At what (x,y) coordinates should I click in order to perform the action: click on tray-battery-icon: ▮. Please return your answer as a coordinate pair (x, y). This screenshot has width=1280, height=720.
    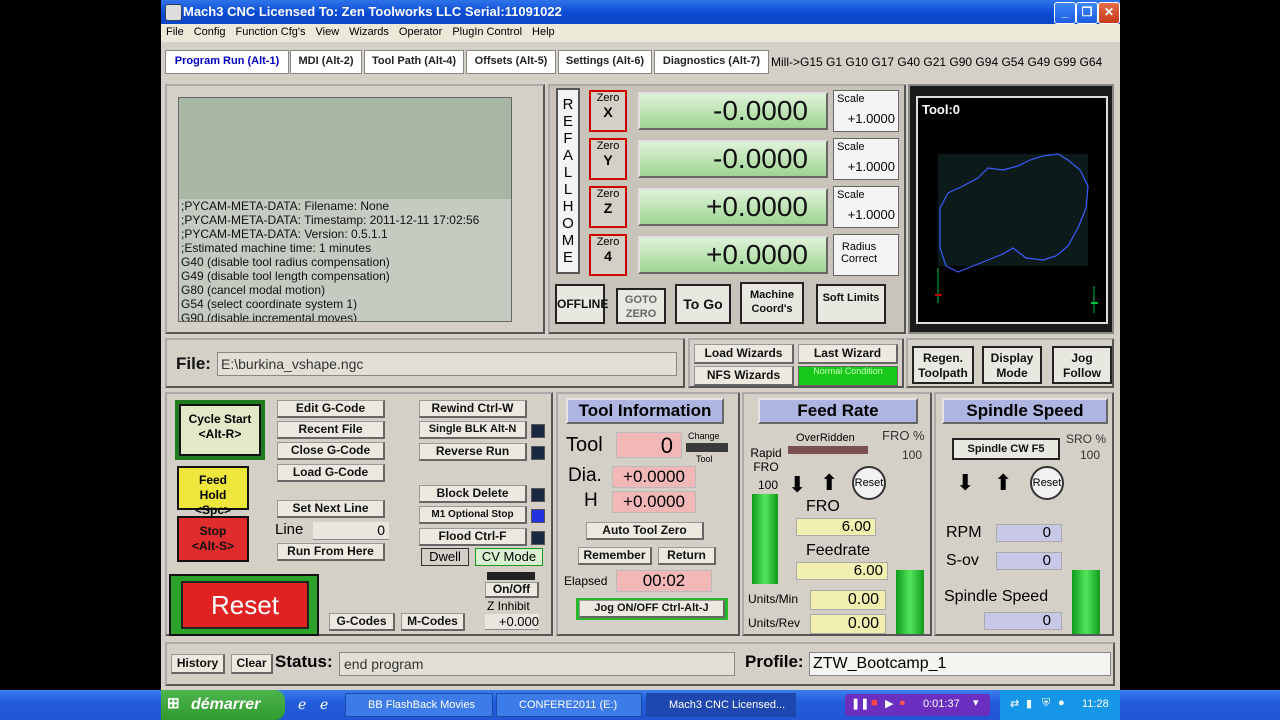
    Looking at the image, I should click on (1029, 703).